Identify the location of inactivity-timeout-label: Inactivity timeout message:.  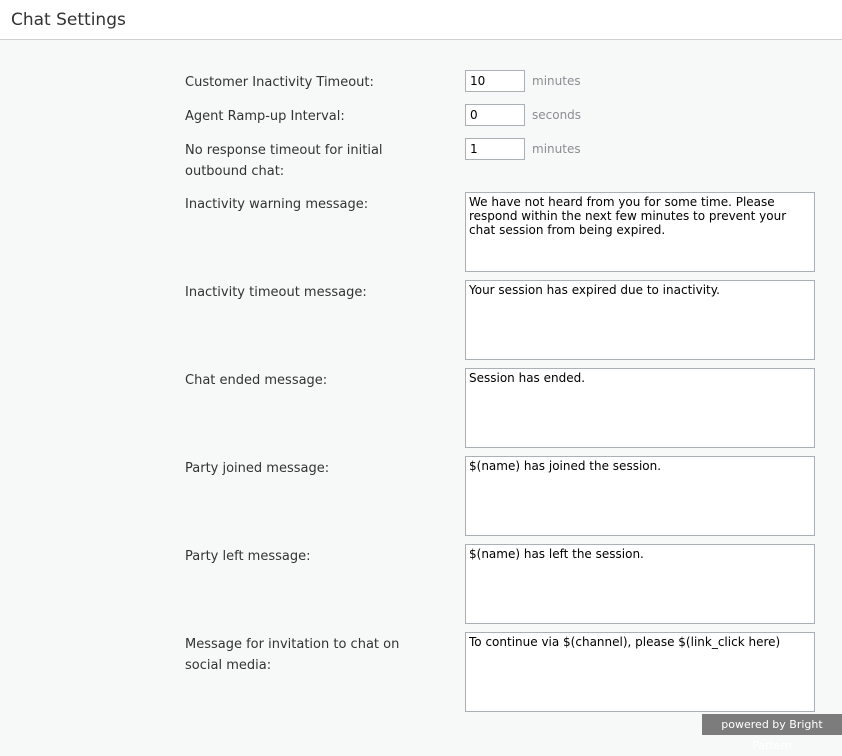
(276, 292).